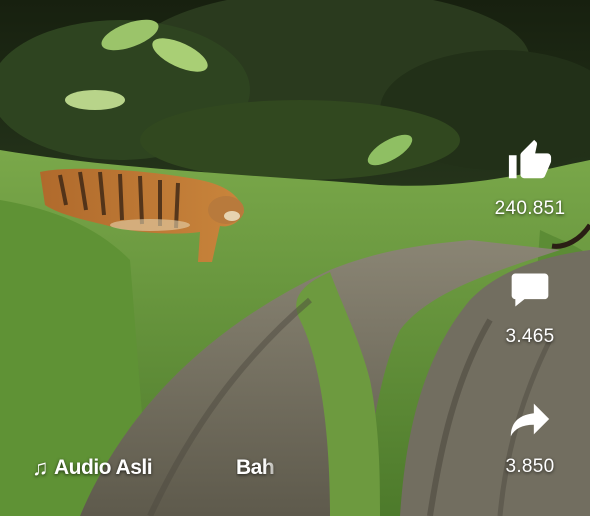  I want to click on audio-track: ♫ Audio Asli Bah, so click(153, 468).